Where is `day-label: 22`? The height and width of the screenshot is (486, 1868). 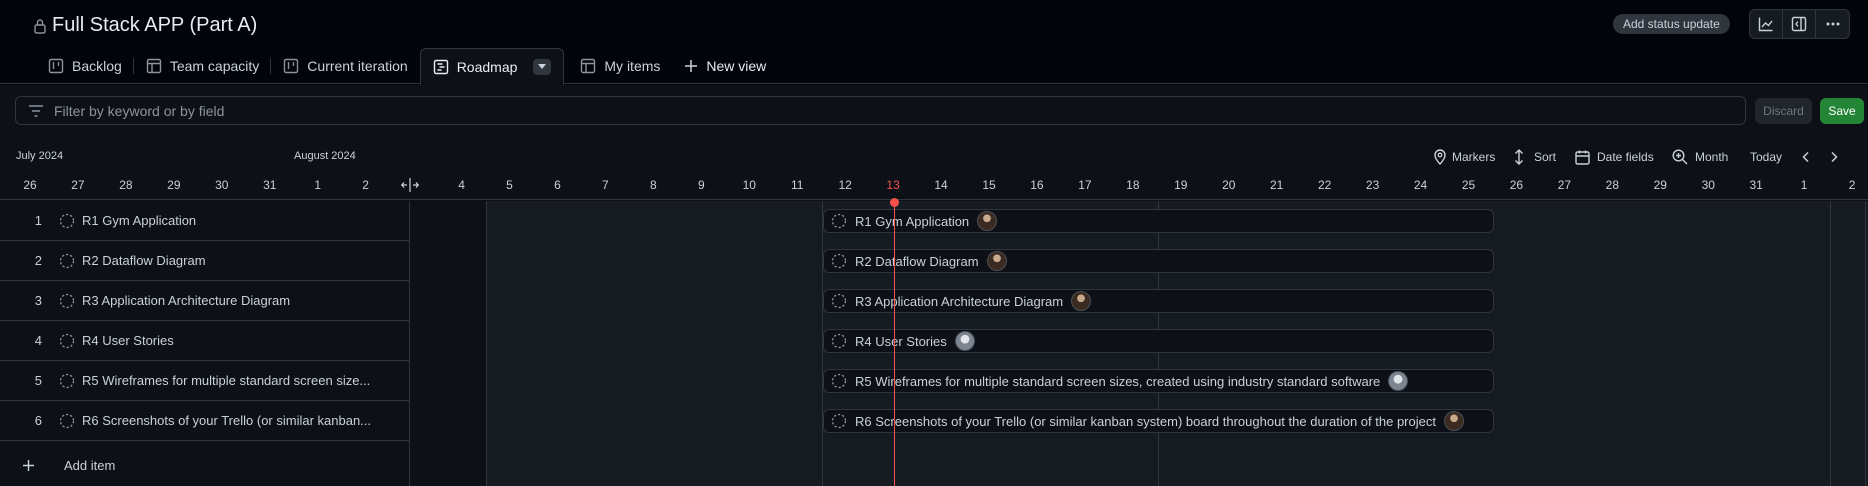 day-label: 22 is located at coordinates (1324, 185).